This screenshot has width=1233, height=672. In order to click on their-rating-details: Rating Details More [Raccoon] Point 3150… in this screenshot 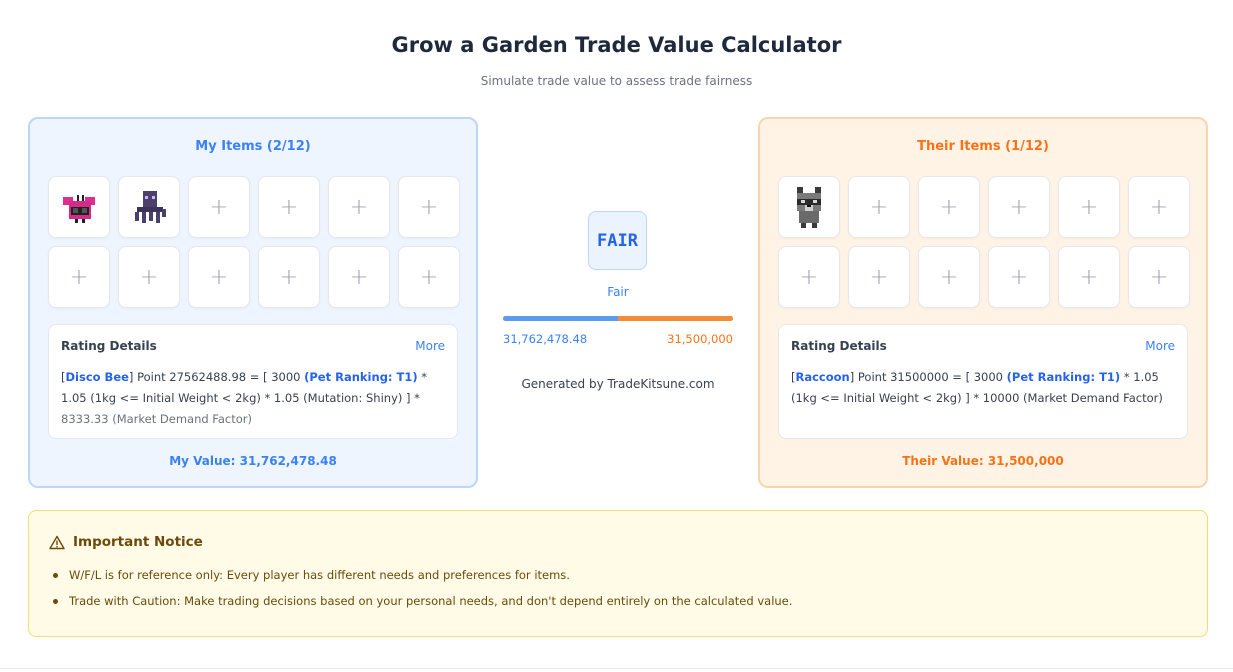, I will do `click(983, 381)`.